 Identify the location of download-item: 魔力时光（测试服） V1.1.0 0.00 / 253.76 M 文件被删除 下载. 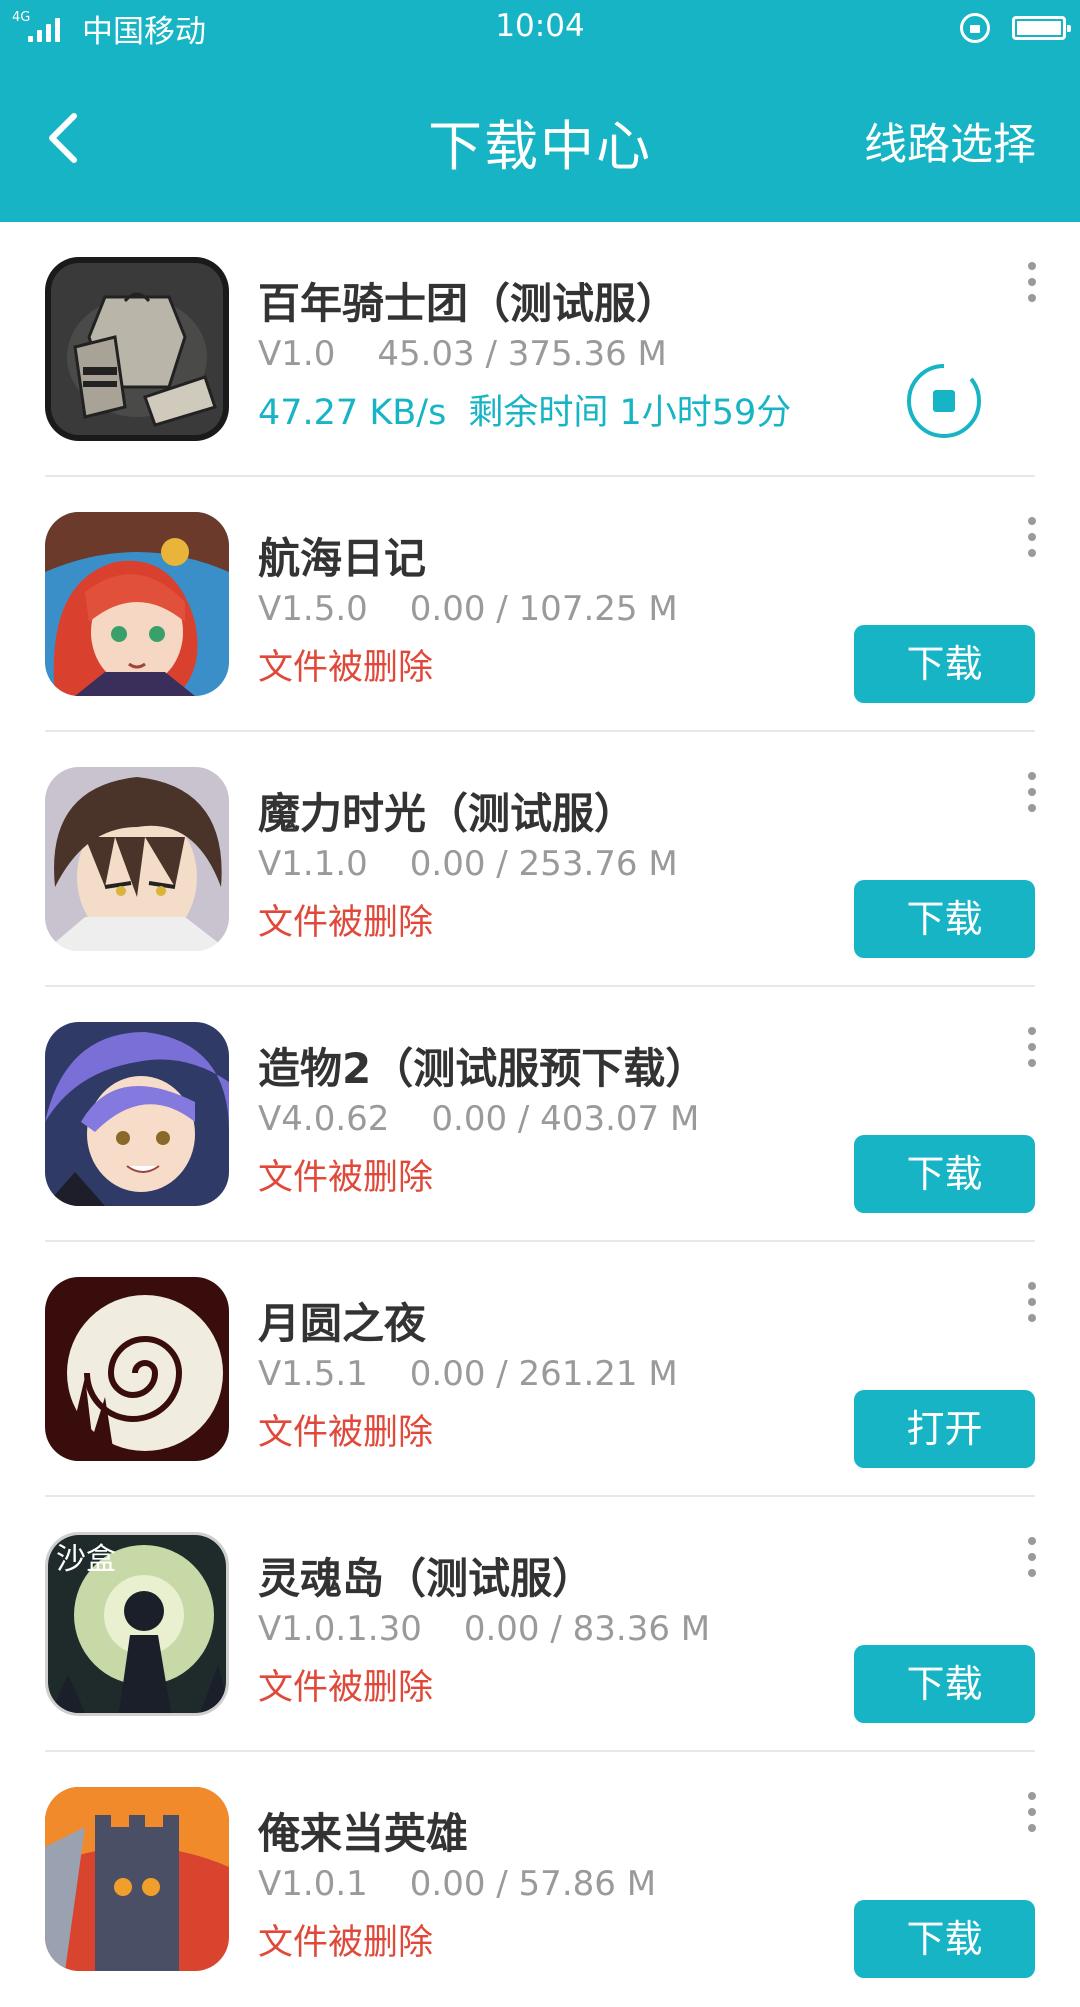
(540, 859).